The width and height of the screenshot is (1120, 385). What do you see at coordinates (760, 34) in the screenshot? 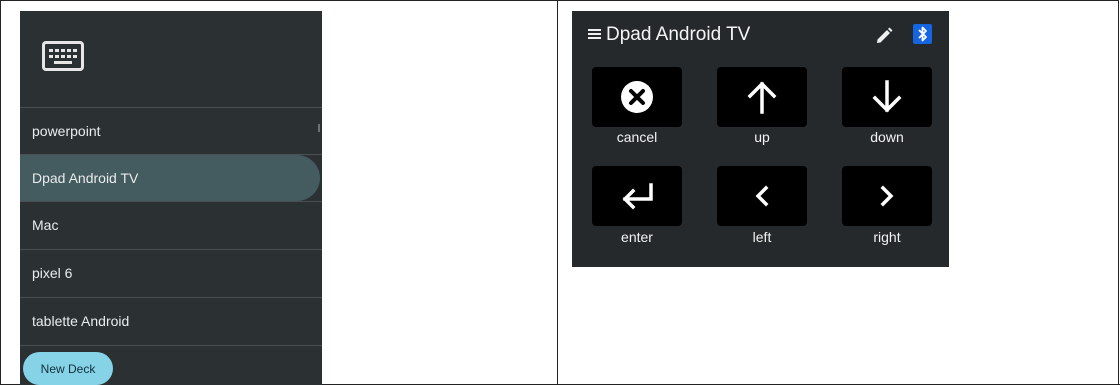
I see `app-bar: Dpad Android TV` at bounding box center [760, 34].